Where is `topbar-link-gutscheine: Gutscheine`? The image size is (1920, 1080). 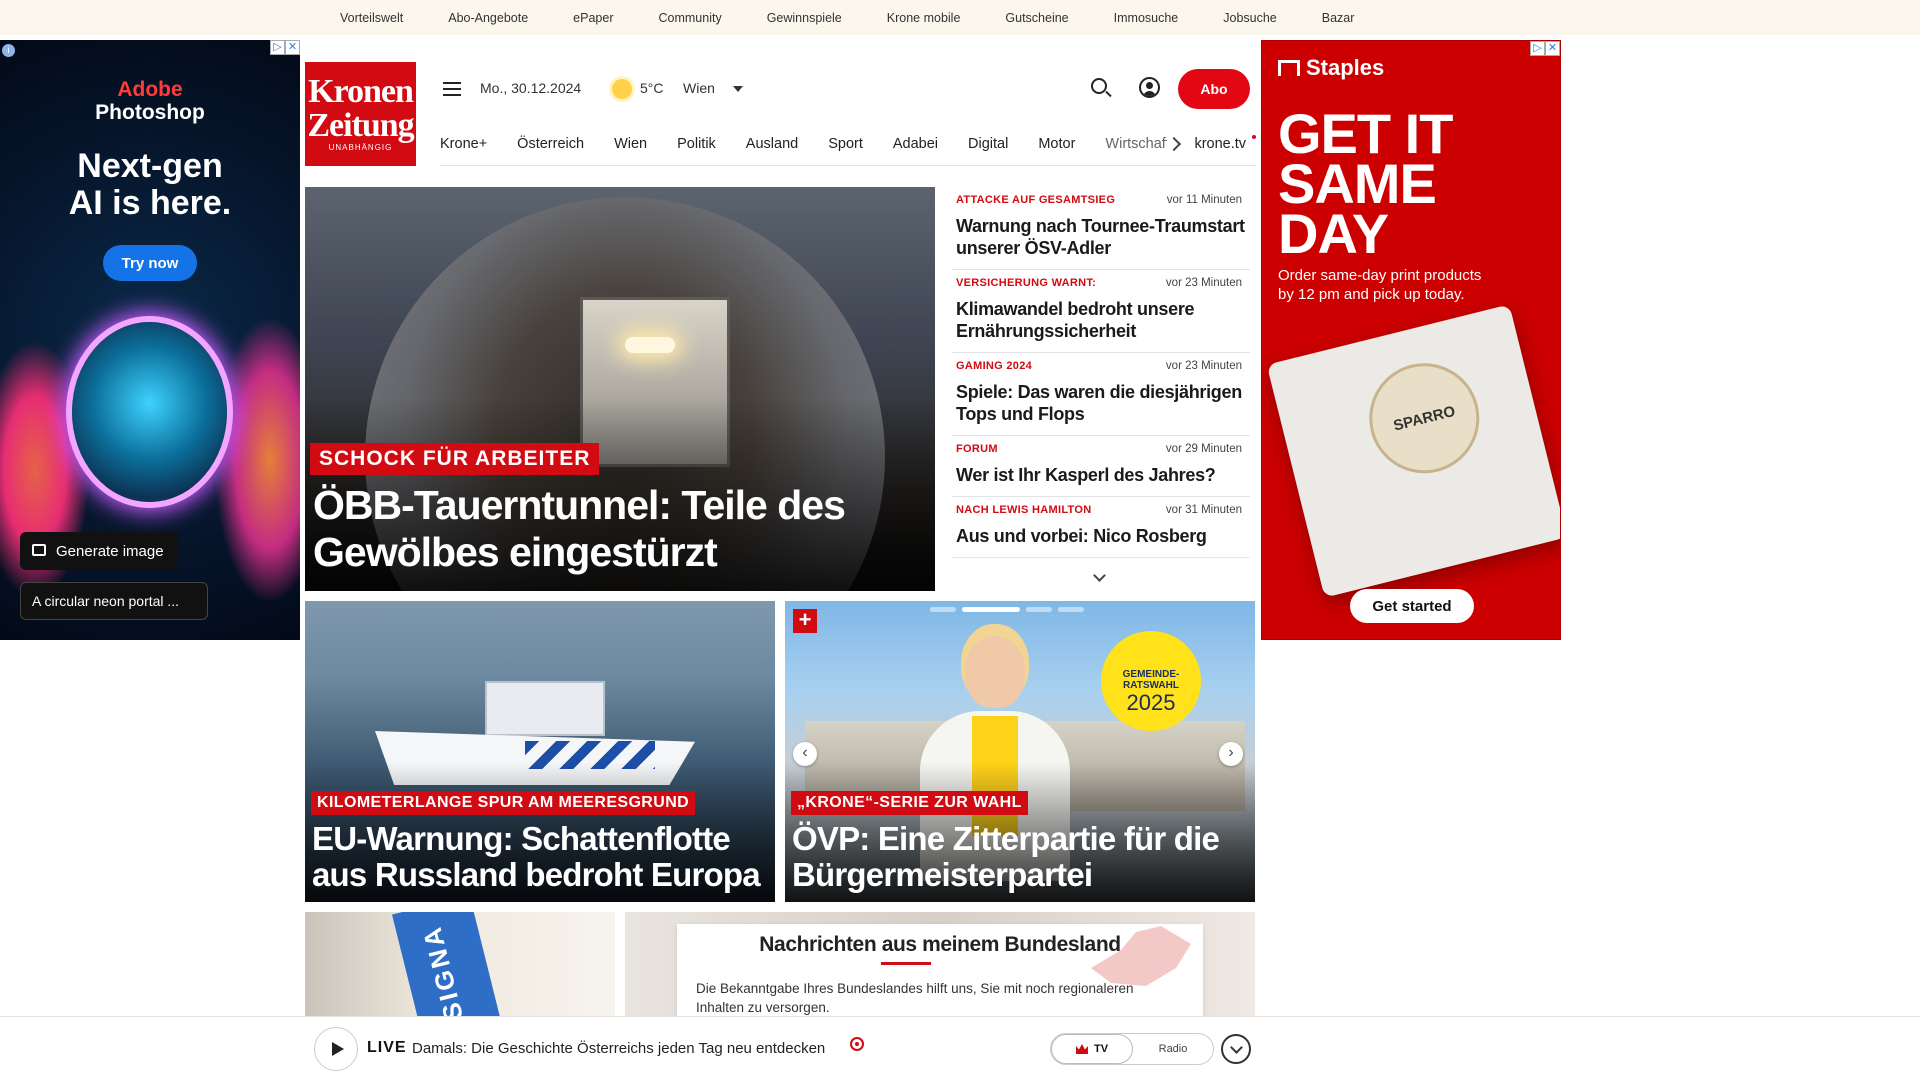
topbar-link-gutscheine: Gutscheine is located at coordinates (1036, 18).